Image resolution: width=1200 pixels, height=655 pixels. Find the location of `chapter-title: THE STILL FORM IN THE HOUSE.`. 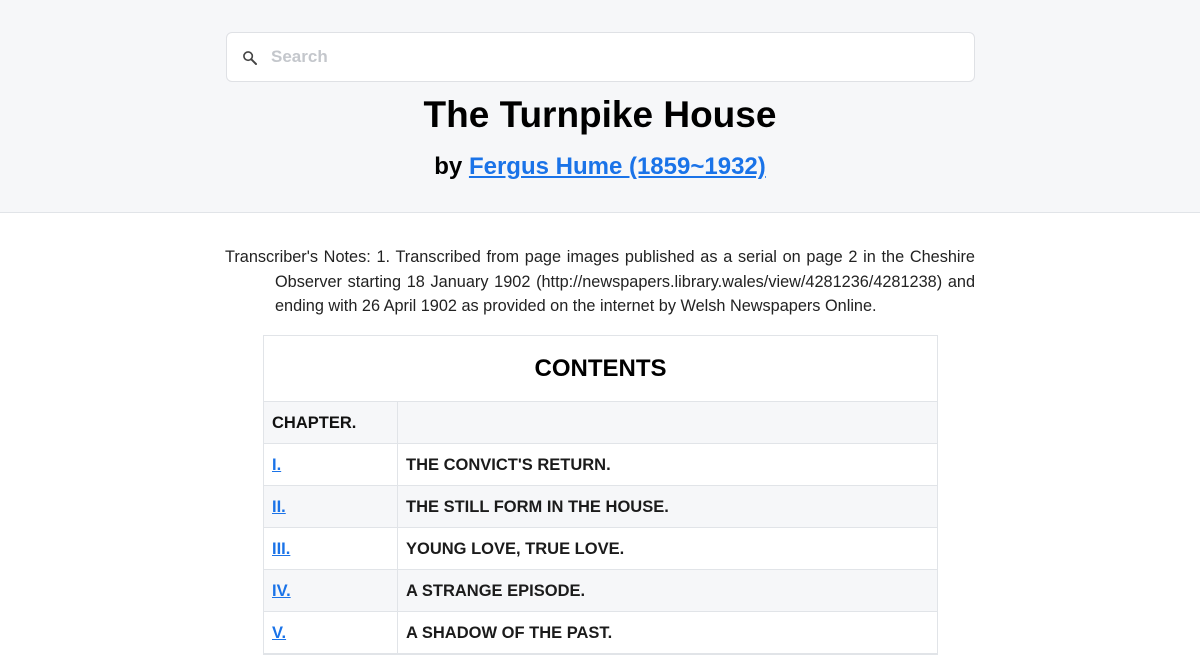

chapter-title: THE STILL FORM IN THE HOUSE. is located at coordinates (537, 507).